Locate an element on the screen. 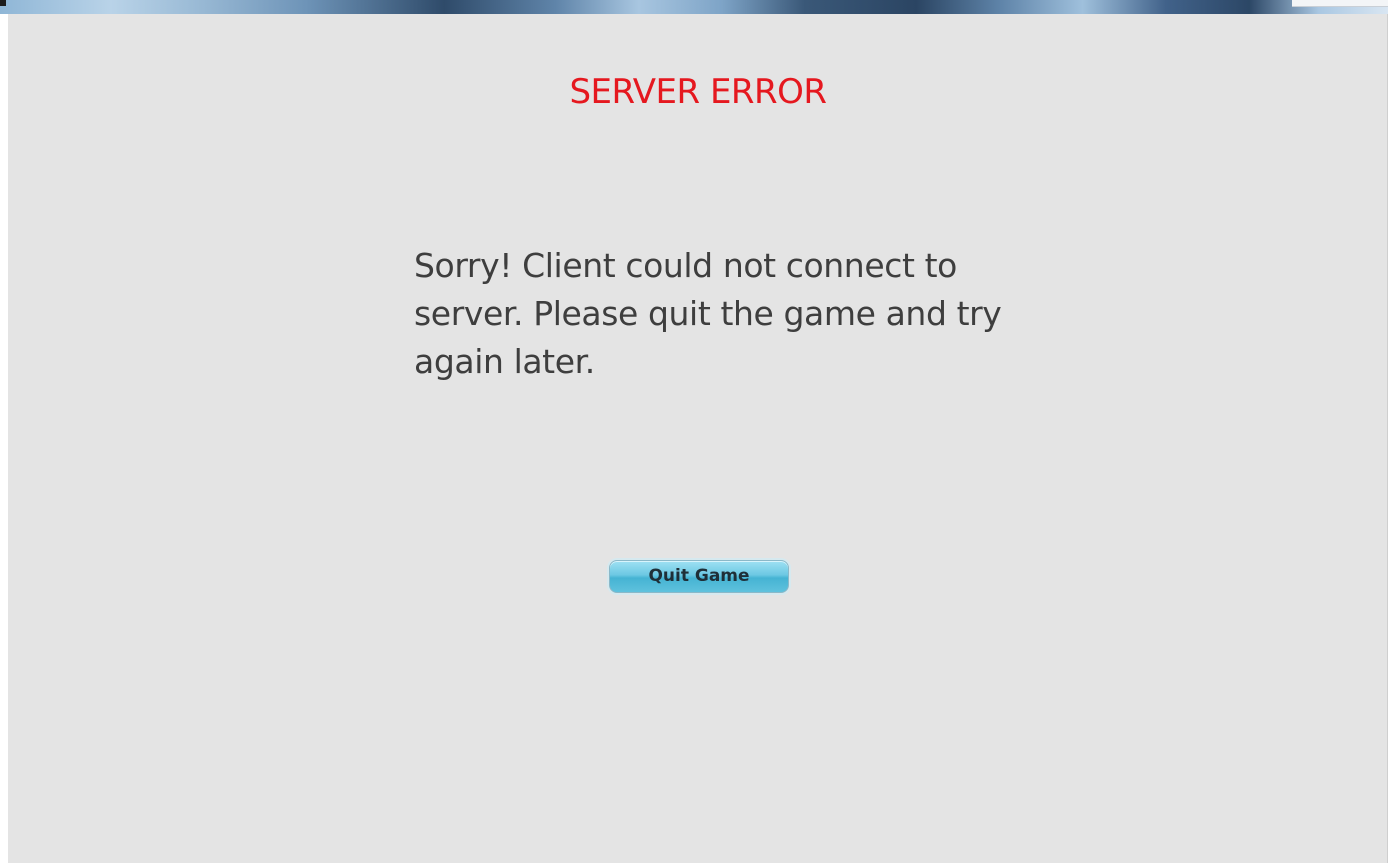 This screenshot has height=863, width=1388. window-title-bar is located at coordinates (694, 7).